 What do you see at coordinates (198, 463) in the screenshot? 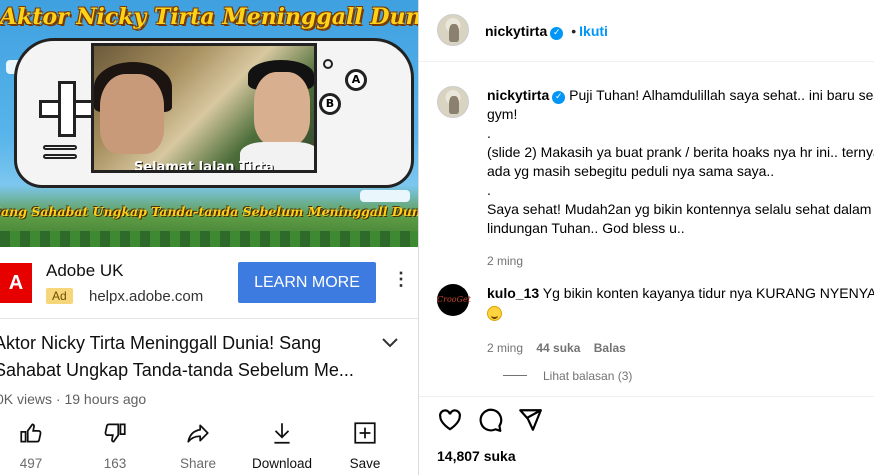
I see `share-label: Share` at bounding box center [198, 463].